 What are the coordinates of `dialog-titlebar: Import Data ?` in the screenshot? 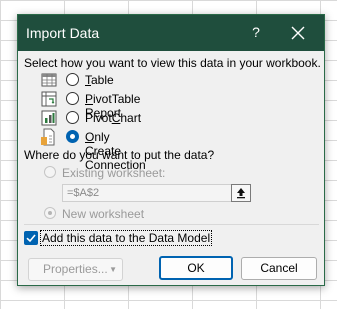 It's located at (171, 33).